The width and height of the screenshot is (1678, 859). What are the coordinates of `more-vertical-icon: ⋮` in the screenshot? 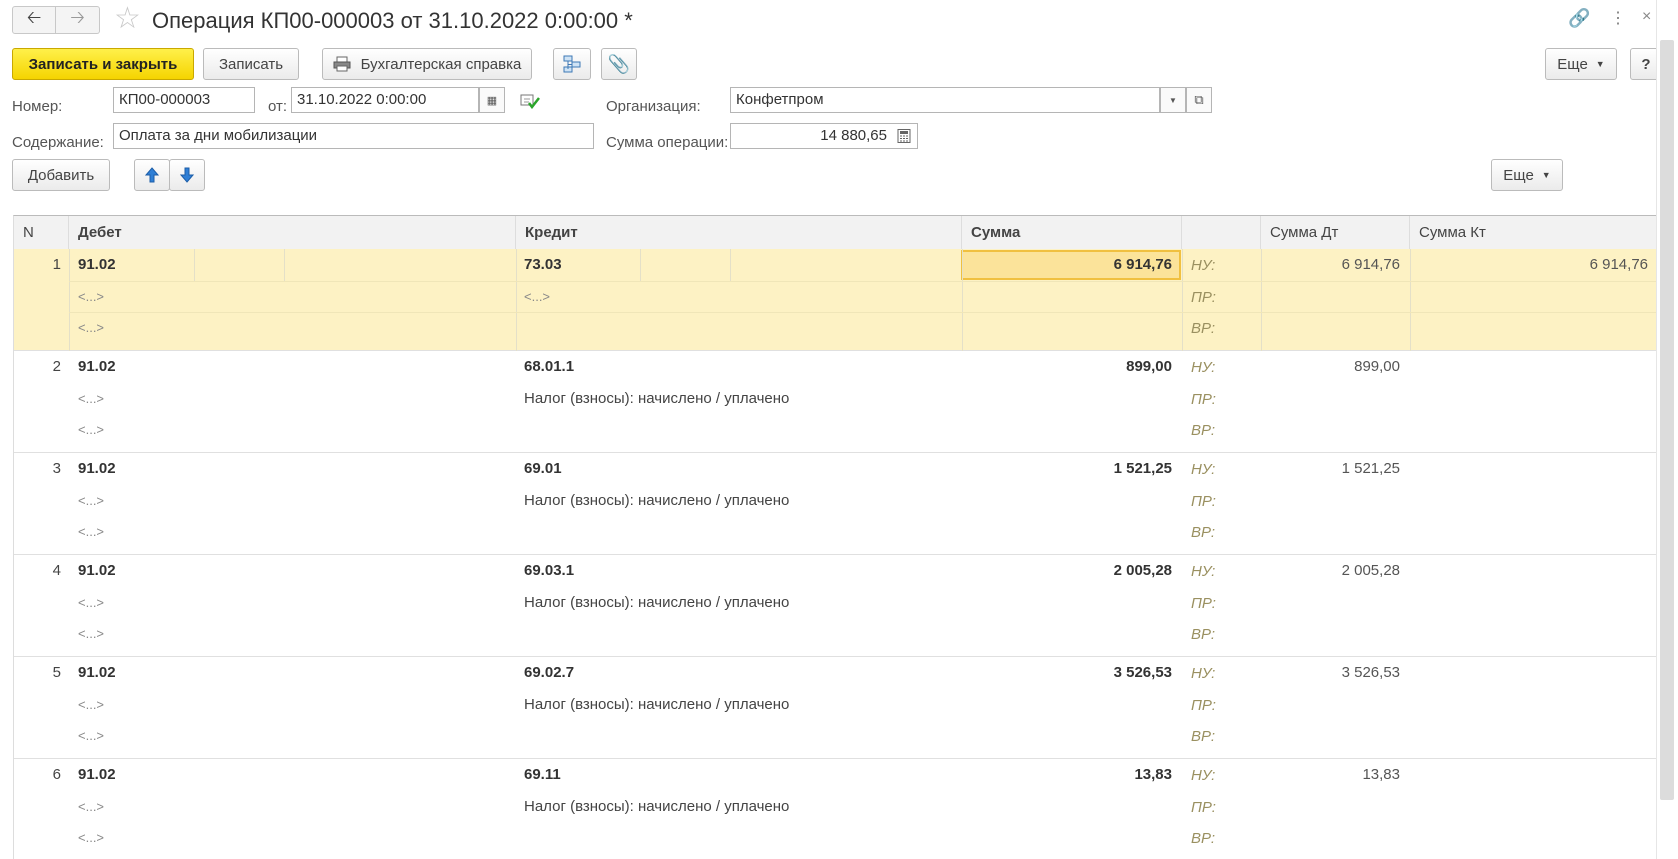 It's located at (1618, 18).